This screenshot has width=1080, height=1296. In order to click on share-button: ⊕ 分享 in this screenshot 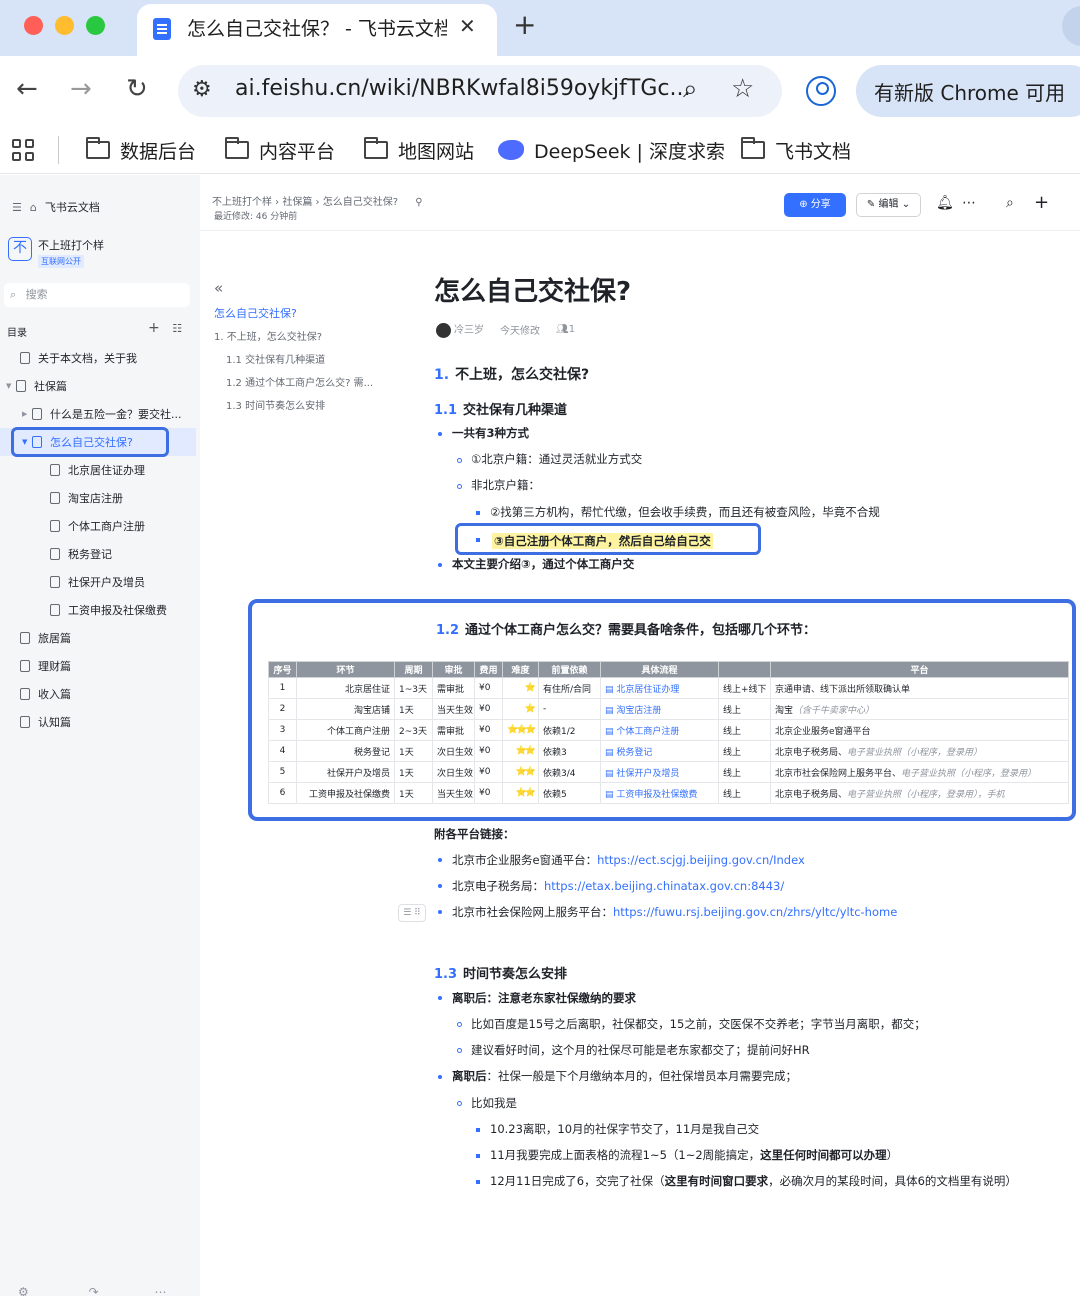, I will do `click(815, 205)`.